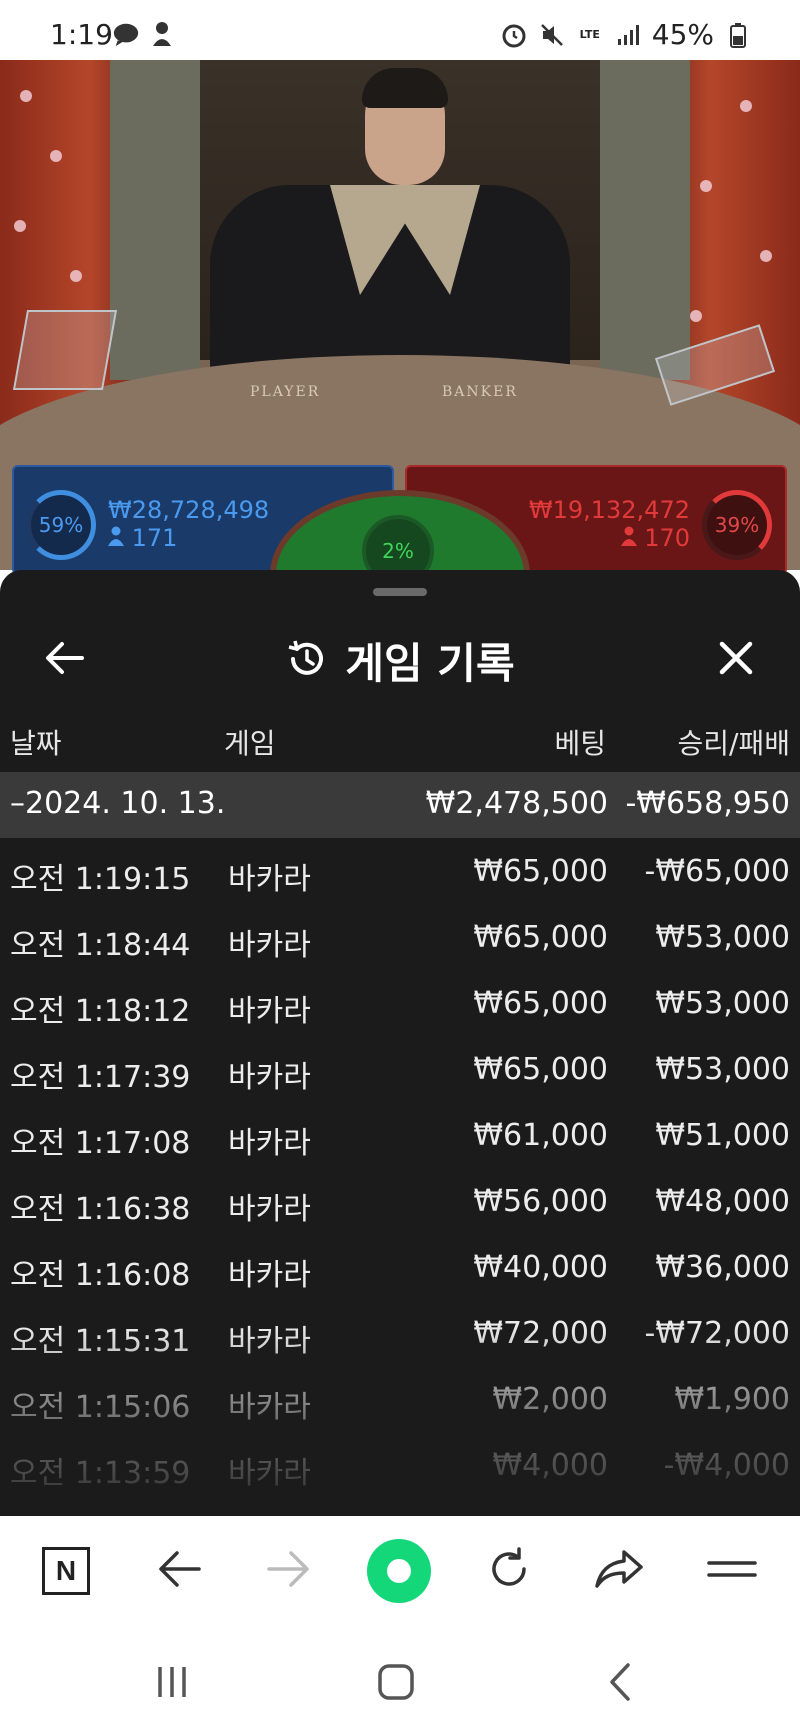 This screenshot has width=800, height=1734. I want to click on sheet-title: 게임 기록, so click(430, 663).